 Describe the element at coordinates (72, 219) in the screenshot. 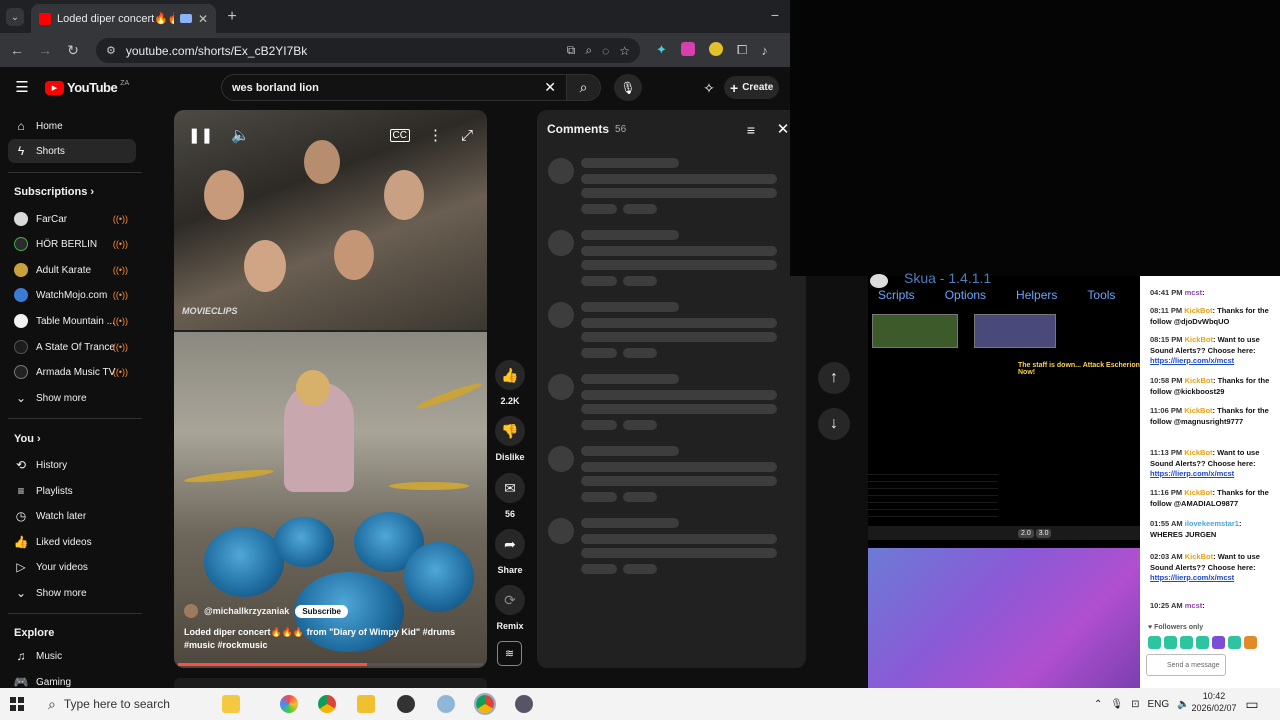

I see `subscription-item: FarCar ((•))` at that location.